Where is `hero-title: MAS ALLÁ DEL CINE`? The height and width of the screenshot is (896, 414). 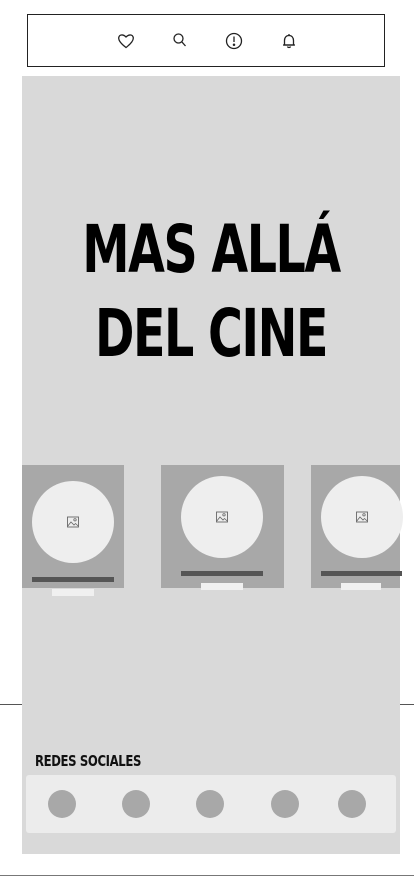
hero-title: MAS ALLÁ DEL CINE is located at coordinates (211, 292).